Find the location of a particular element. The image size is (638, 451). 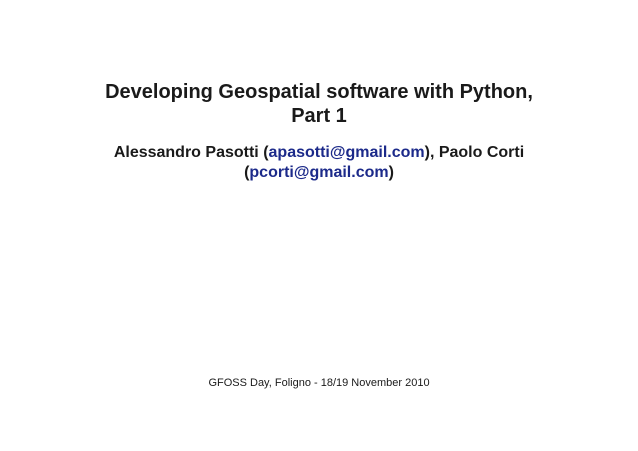

title-line-2: Part 1 is located at coordinates (319, 116).